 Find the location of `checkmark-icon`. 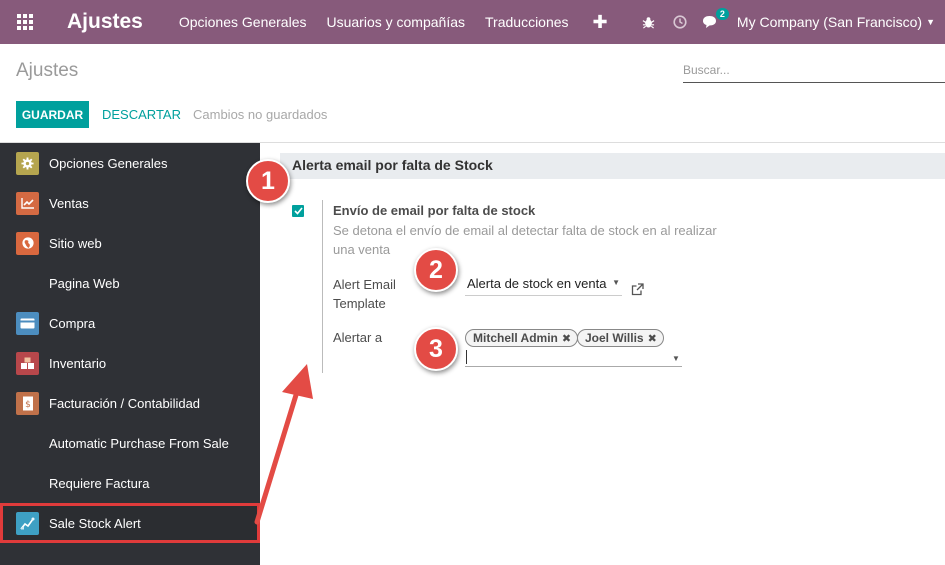

checkmark-icon is located at coordinates (298, 211).